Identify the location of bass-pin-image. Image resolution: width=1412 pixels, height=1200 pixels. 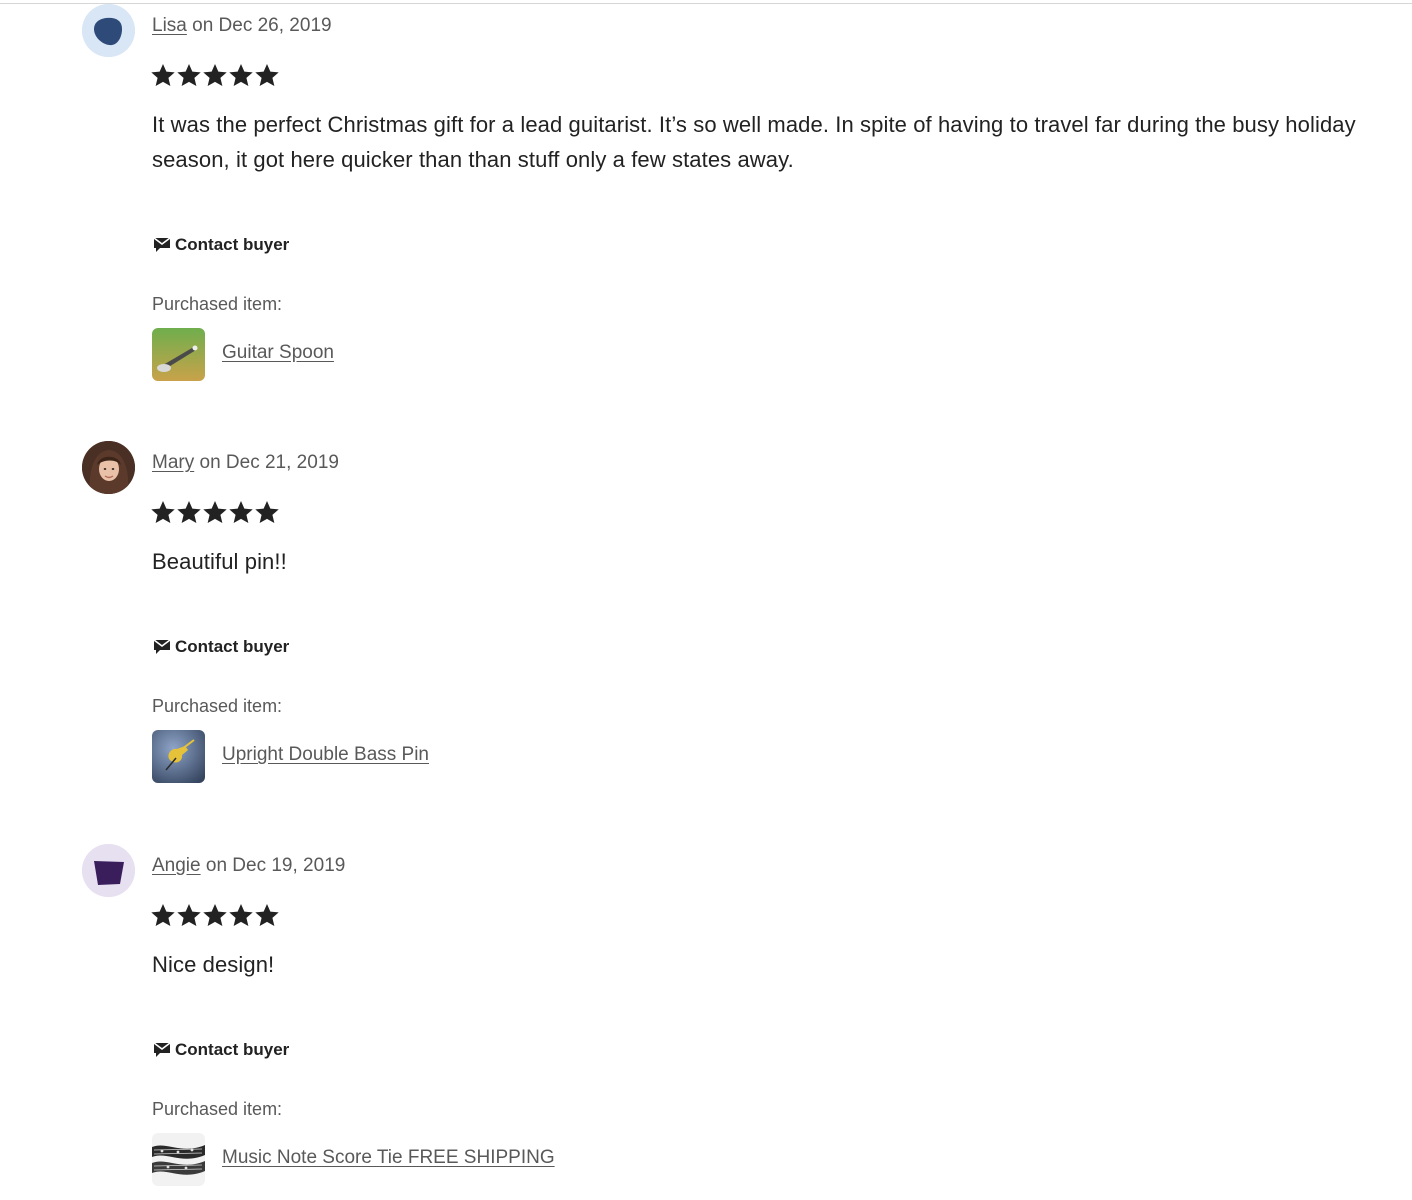
(178, 756).